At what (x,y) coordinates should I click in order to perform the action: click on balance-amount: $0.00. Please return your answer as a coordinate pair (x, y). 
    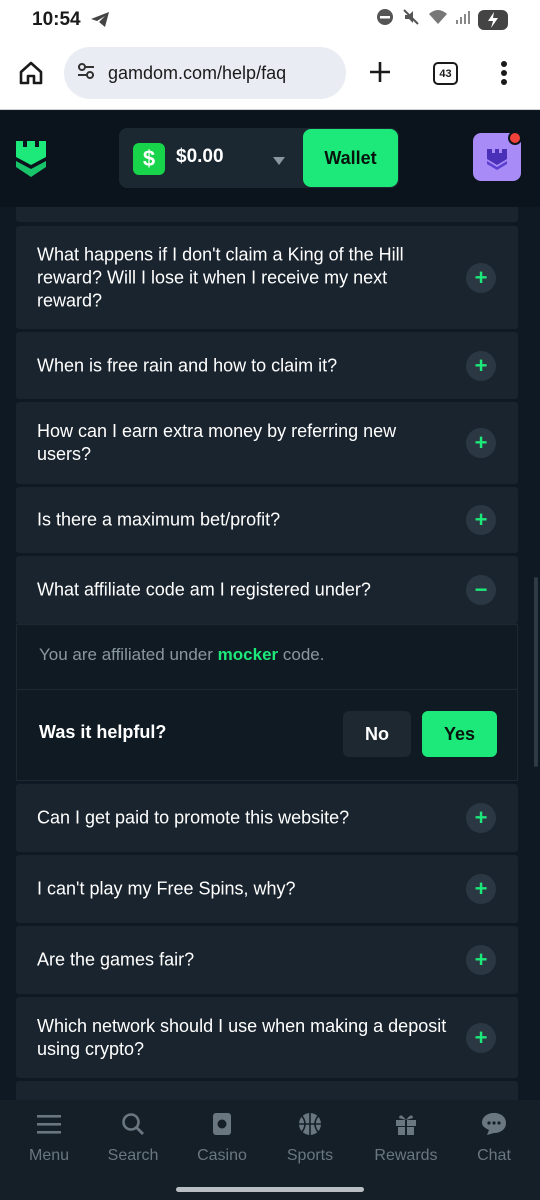
    Looking at the image, I should click on (200, 156).